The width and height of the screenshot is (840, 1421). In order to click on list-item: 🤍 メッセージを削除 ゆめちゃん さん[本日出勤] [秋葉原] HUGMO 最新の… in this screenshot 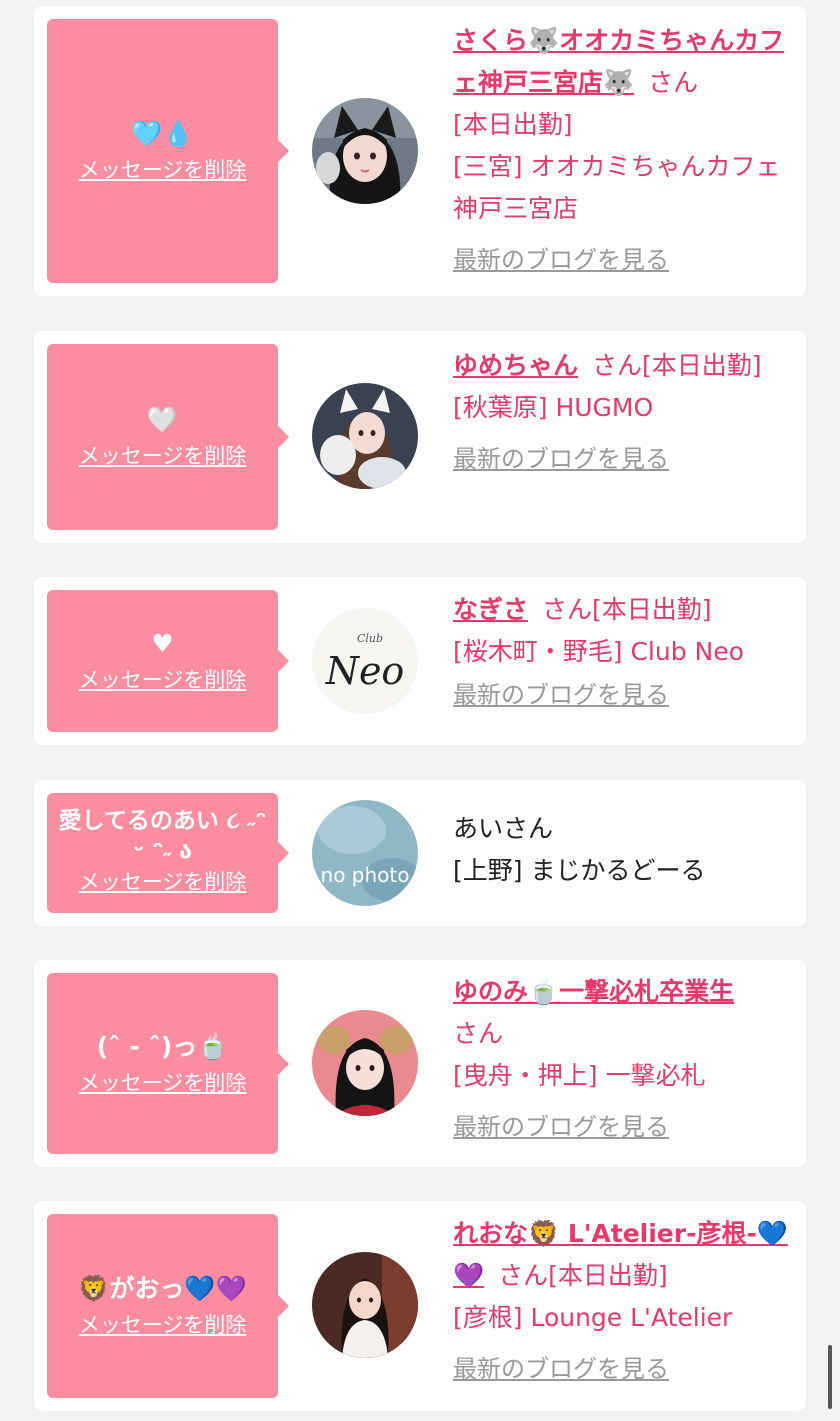, I will do `click(420, 437)`.